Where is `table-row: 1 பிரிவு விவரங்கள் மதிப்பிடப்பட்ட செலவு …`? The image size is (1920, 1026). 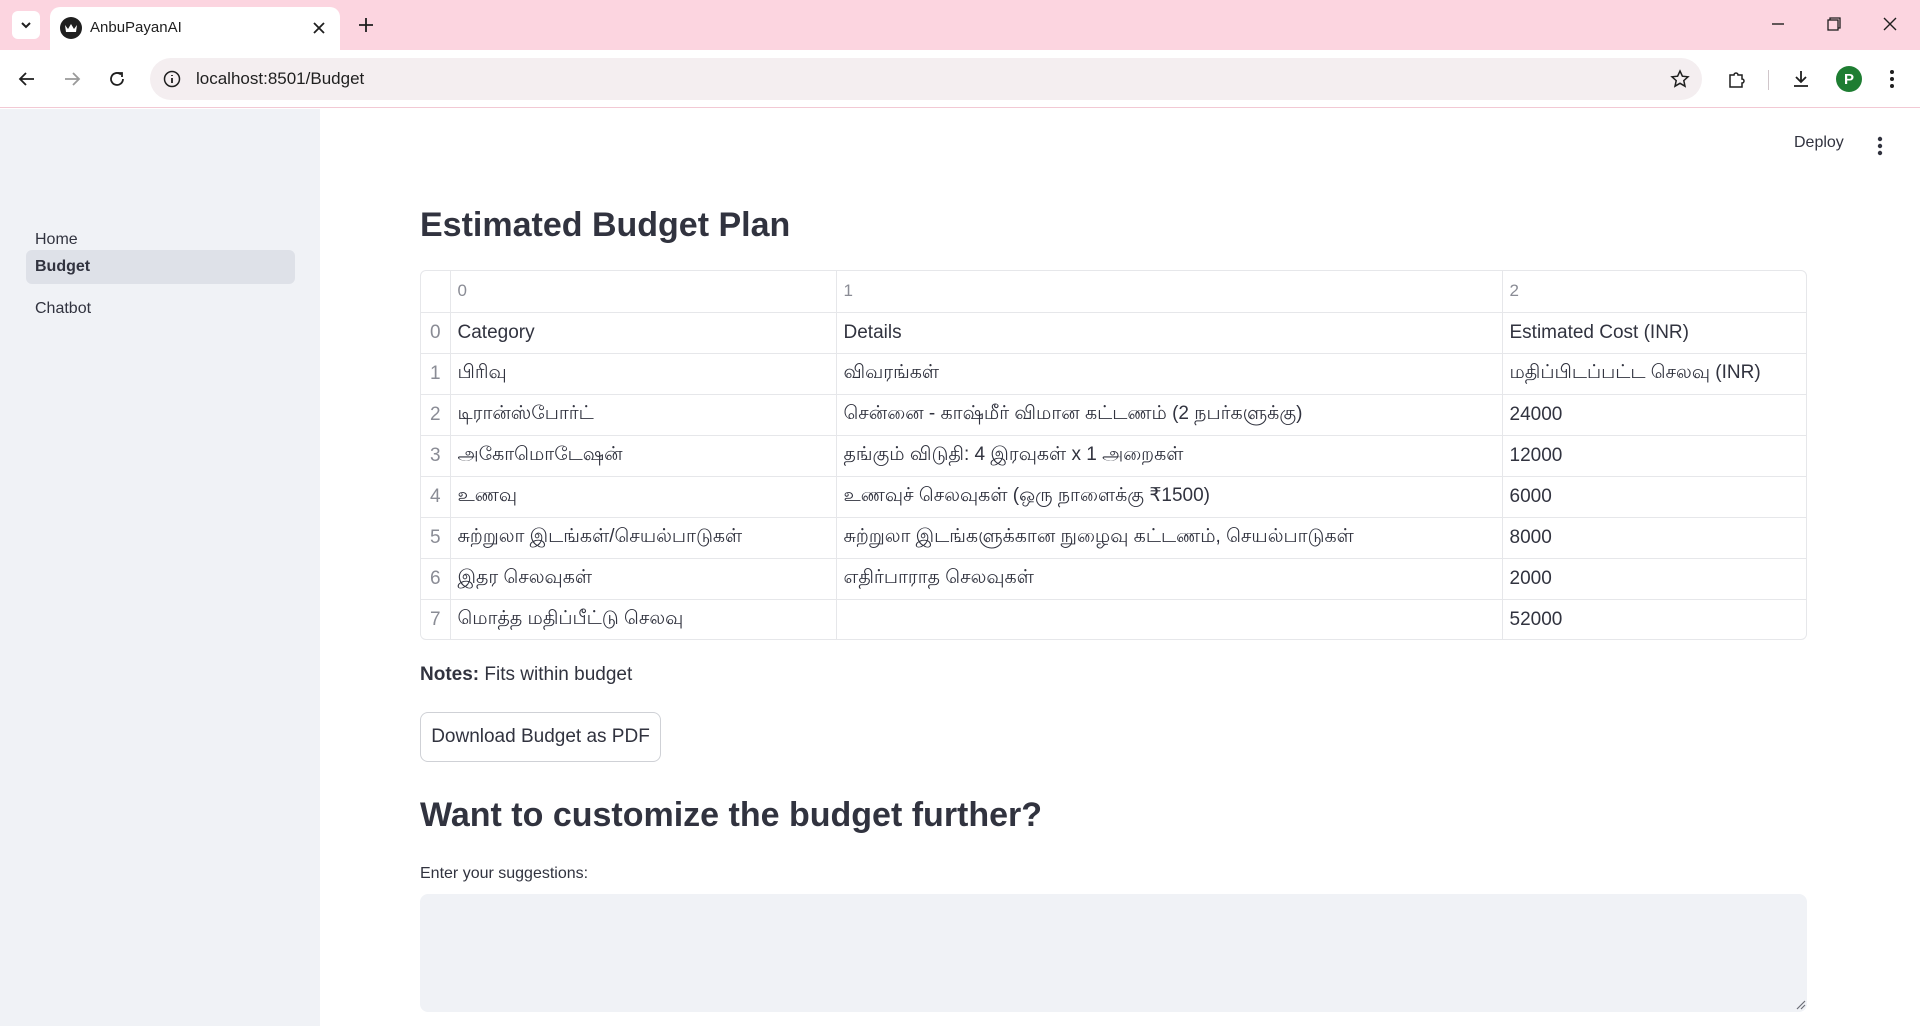 table-row: 1 பிரிவு விவரங்கள் மதிப்பிடப்பட்ட செலவு … is located at coordinates (1113, 374).